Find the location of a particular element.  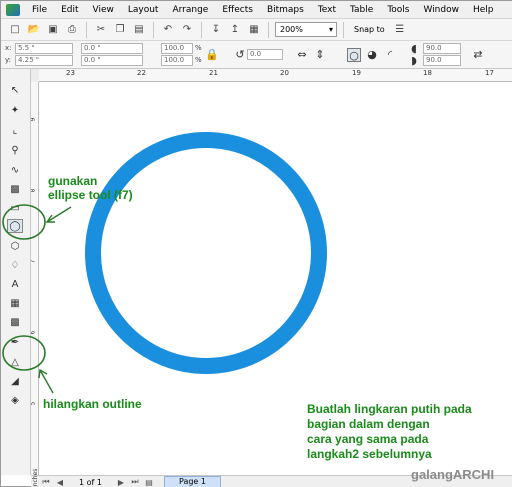

menu-tools: Tools is located at coordinates (398, 10).